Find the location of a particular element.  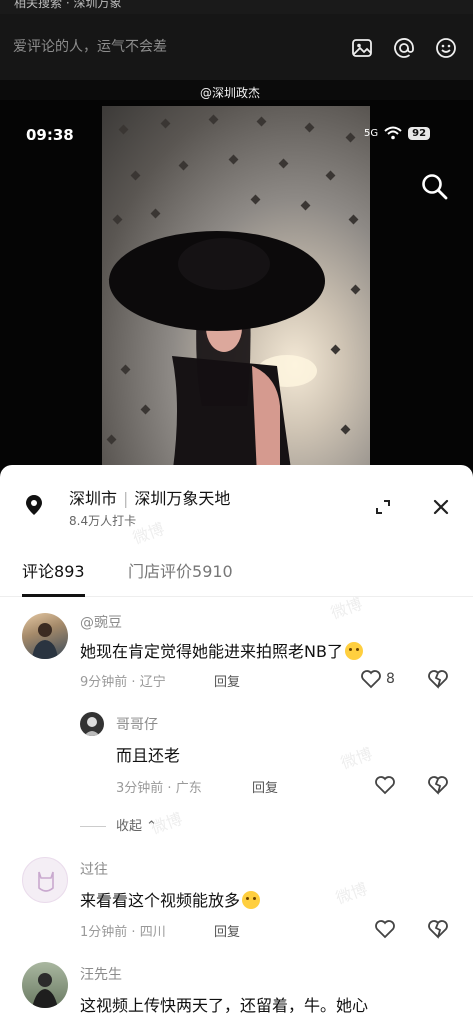

comment-text: 来看看这个视频能放多 is located at coordinates (170, 899).